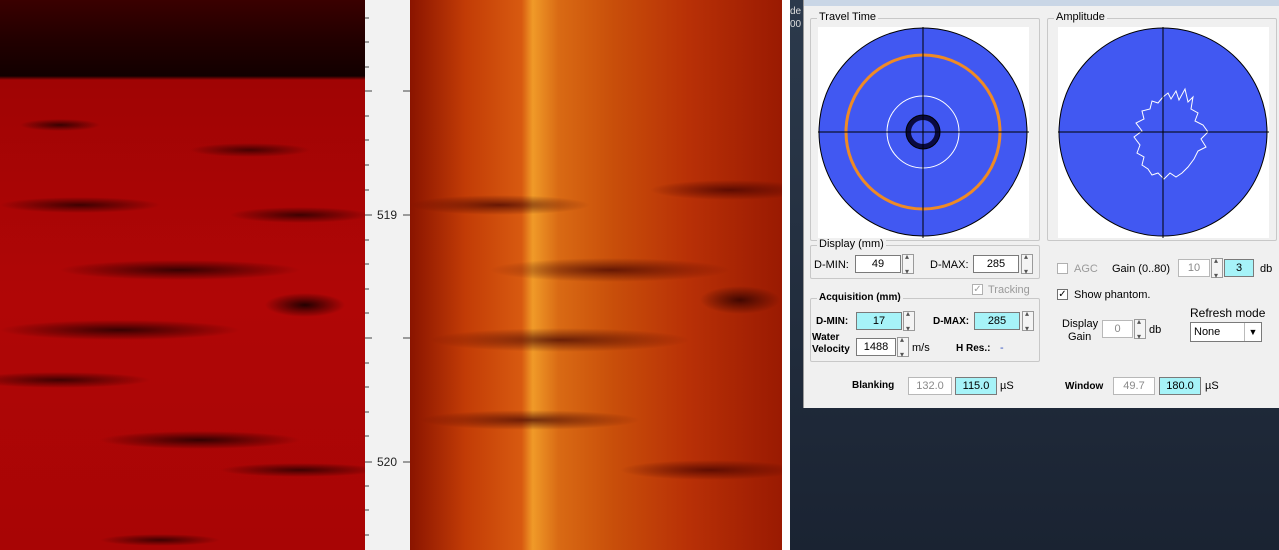 The height and width of the screenshot is (550, 1279). Describe the element at coordinates (1194, 268) in the screenshot. I see `gain-field-disabled: 10` at that location.